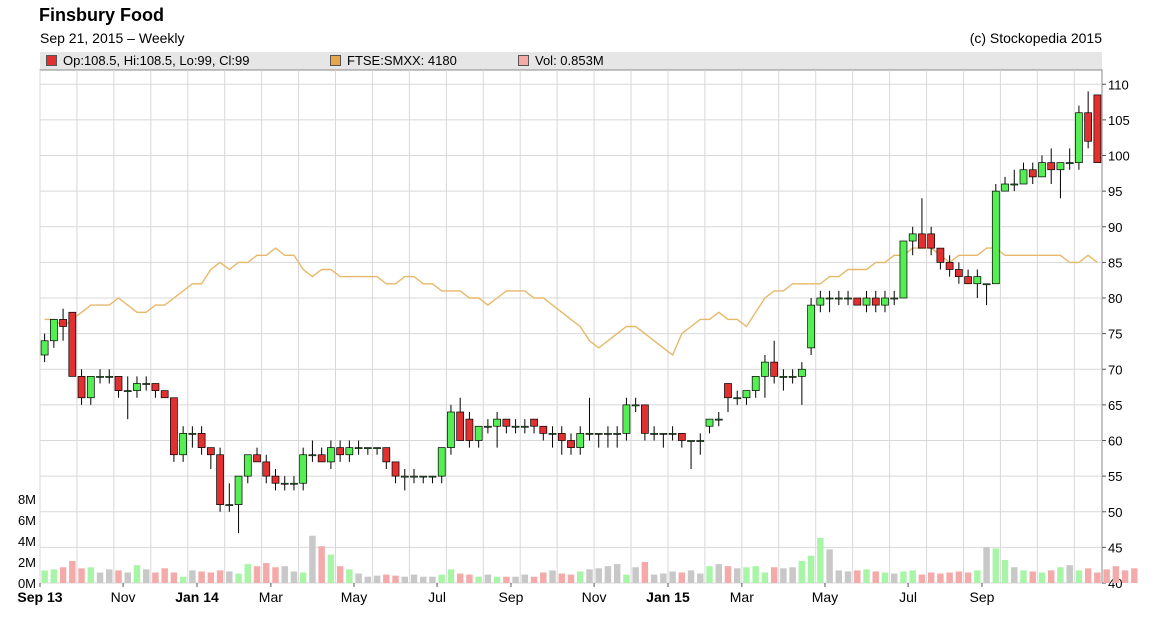 This screenshot has height=627, width=1154. I want to click on y-tick-label: 90, so click(1115, 227).